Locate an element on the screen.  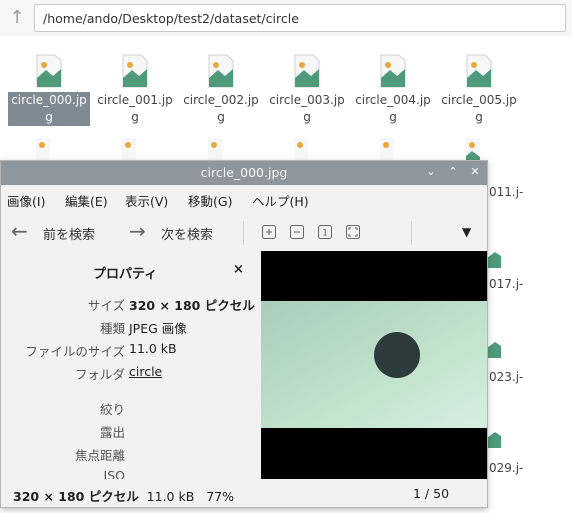
file-item: circle_001.jpg is located at coordinates (134, 84).